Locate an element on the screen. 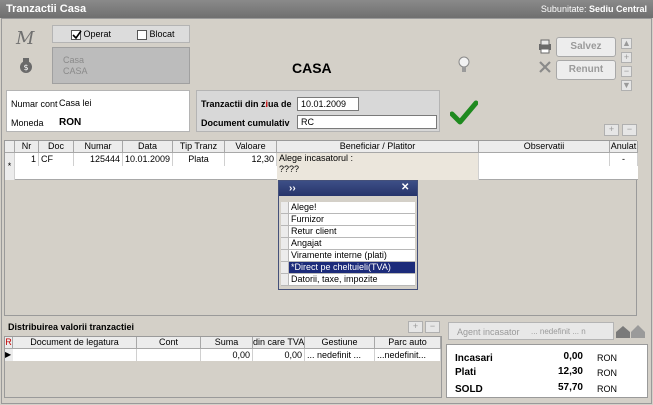 This screenshot has height=405, width=653. cancel-button: Renunt is located at coordinates (586, 70).